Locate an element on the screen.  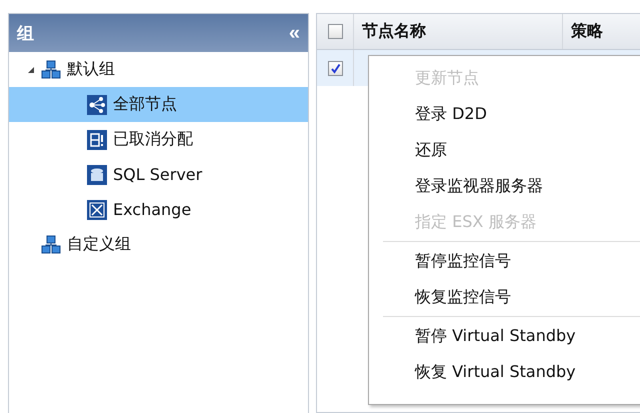
panel-title: 组 is located at coordinates (25, 33).